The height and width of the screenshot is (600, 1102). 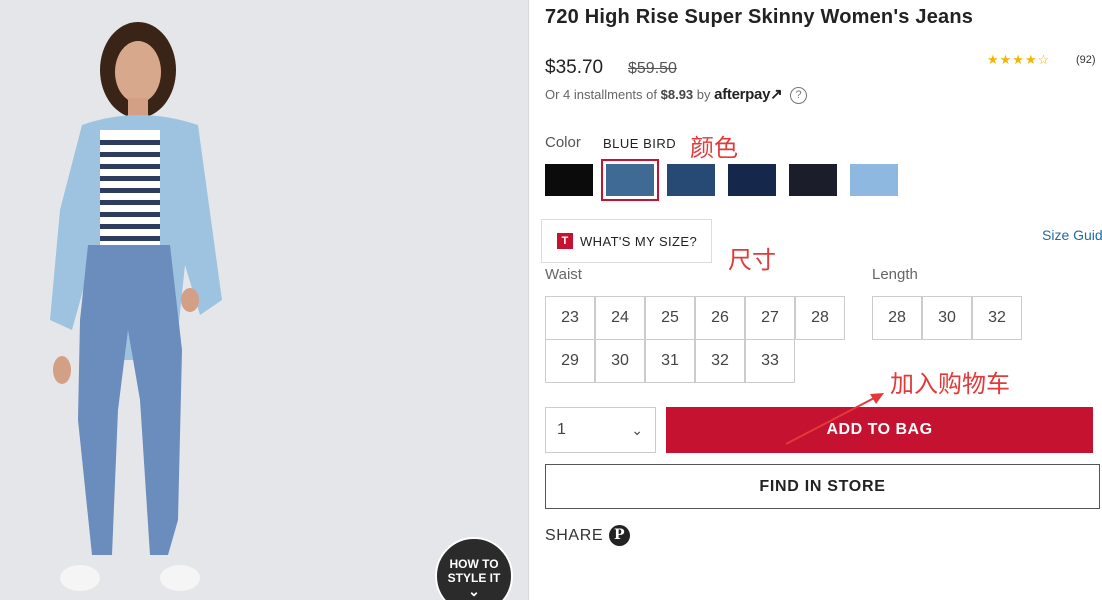 I want to click on selected-color-name: BLUE BIRD, so click(x=640, y=143).